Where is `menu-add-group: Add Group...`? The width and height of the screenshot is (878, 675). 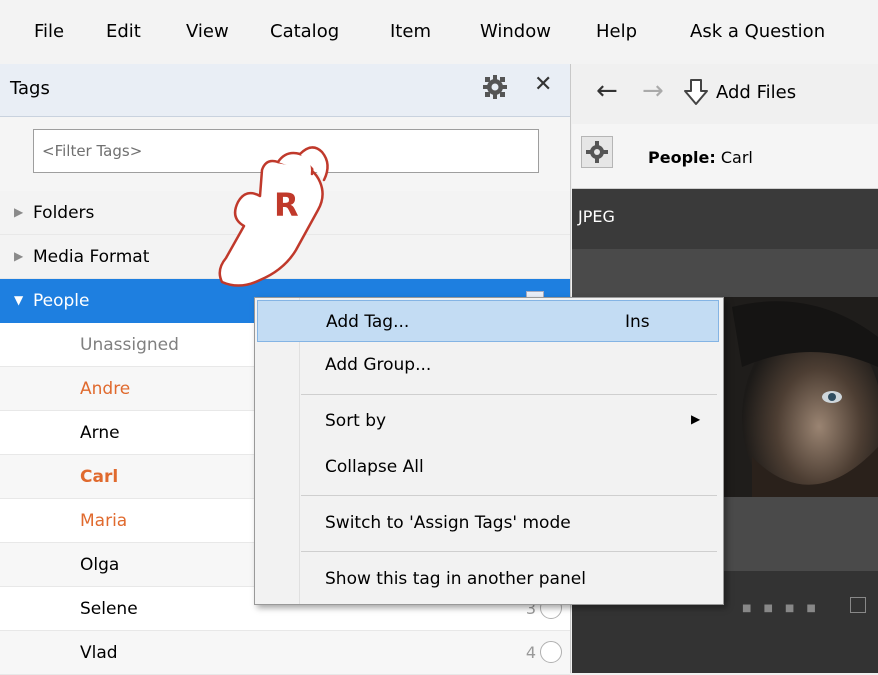 menu-add-group: Add Group... is located at coordinates (488, 365).